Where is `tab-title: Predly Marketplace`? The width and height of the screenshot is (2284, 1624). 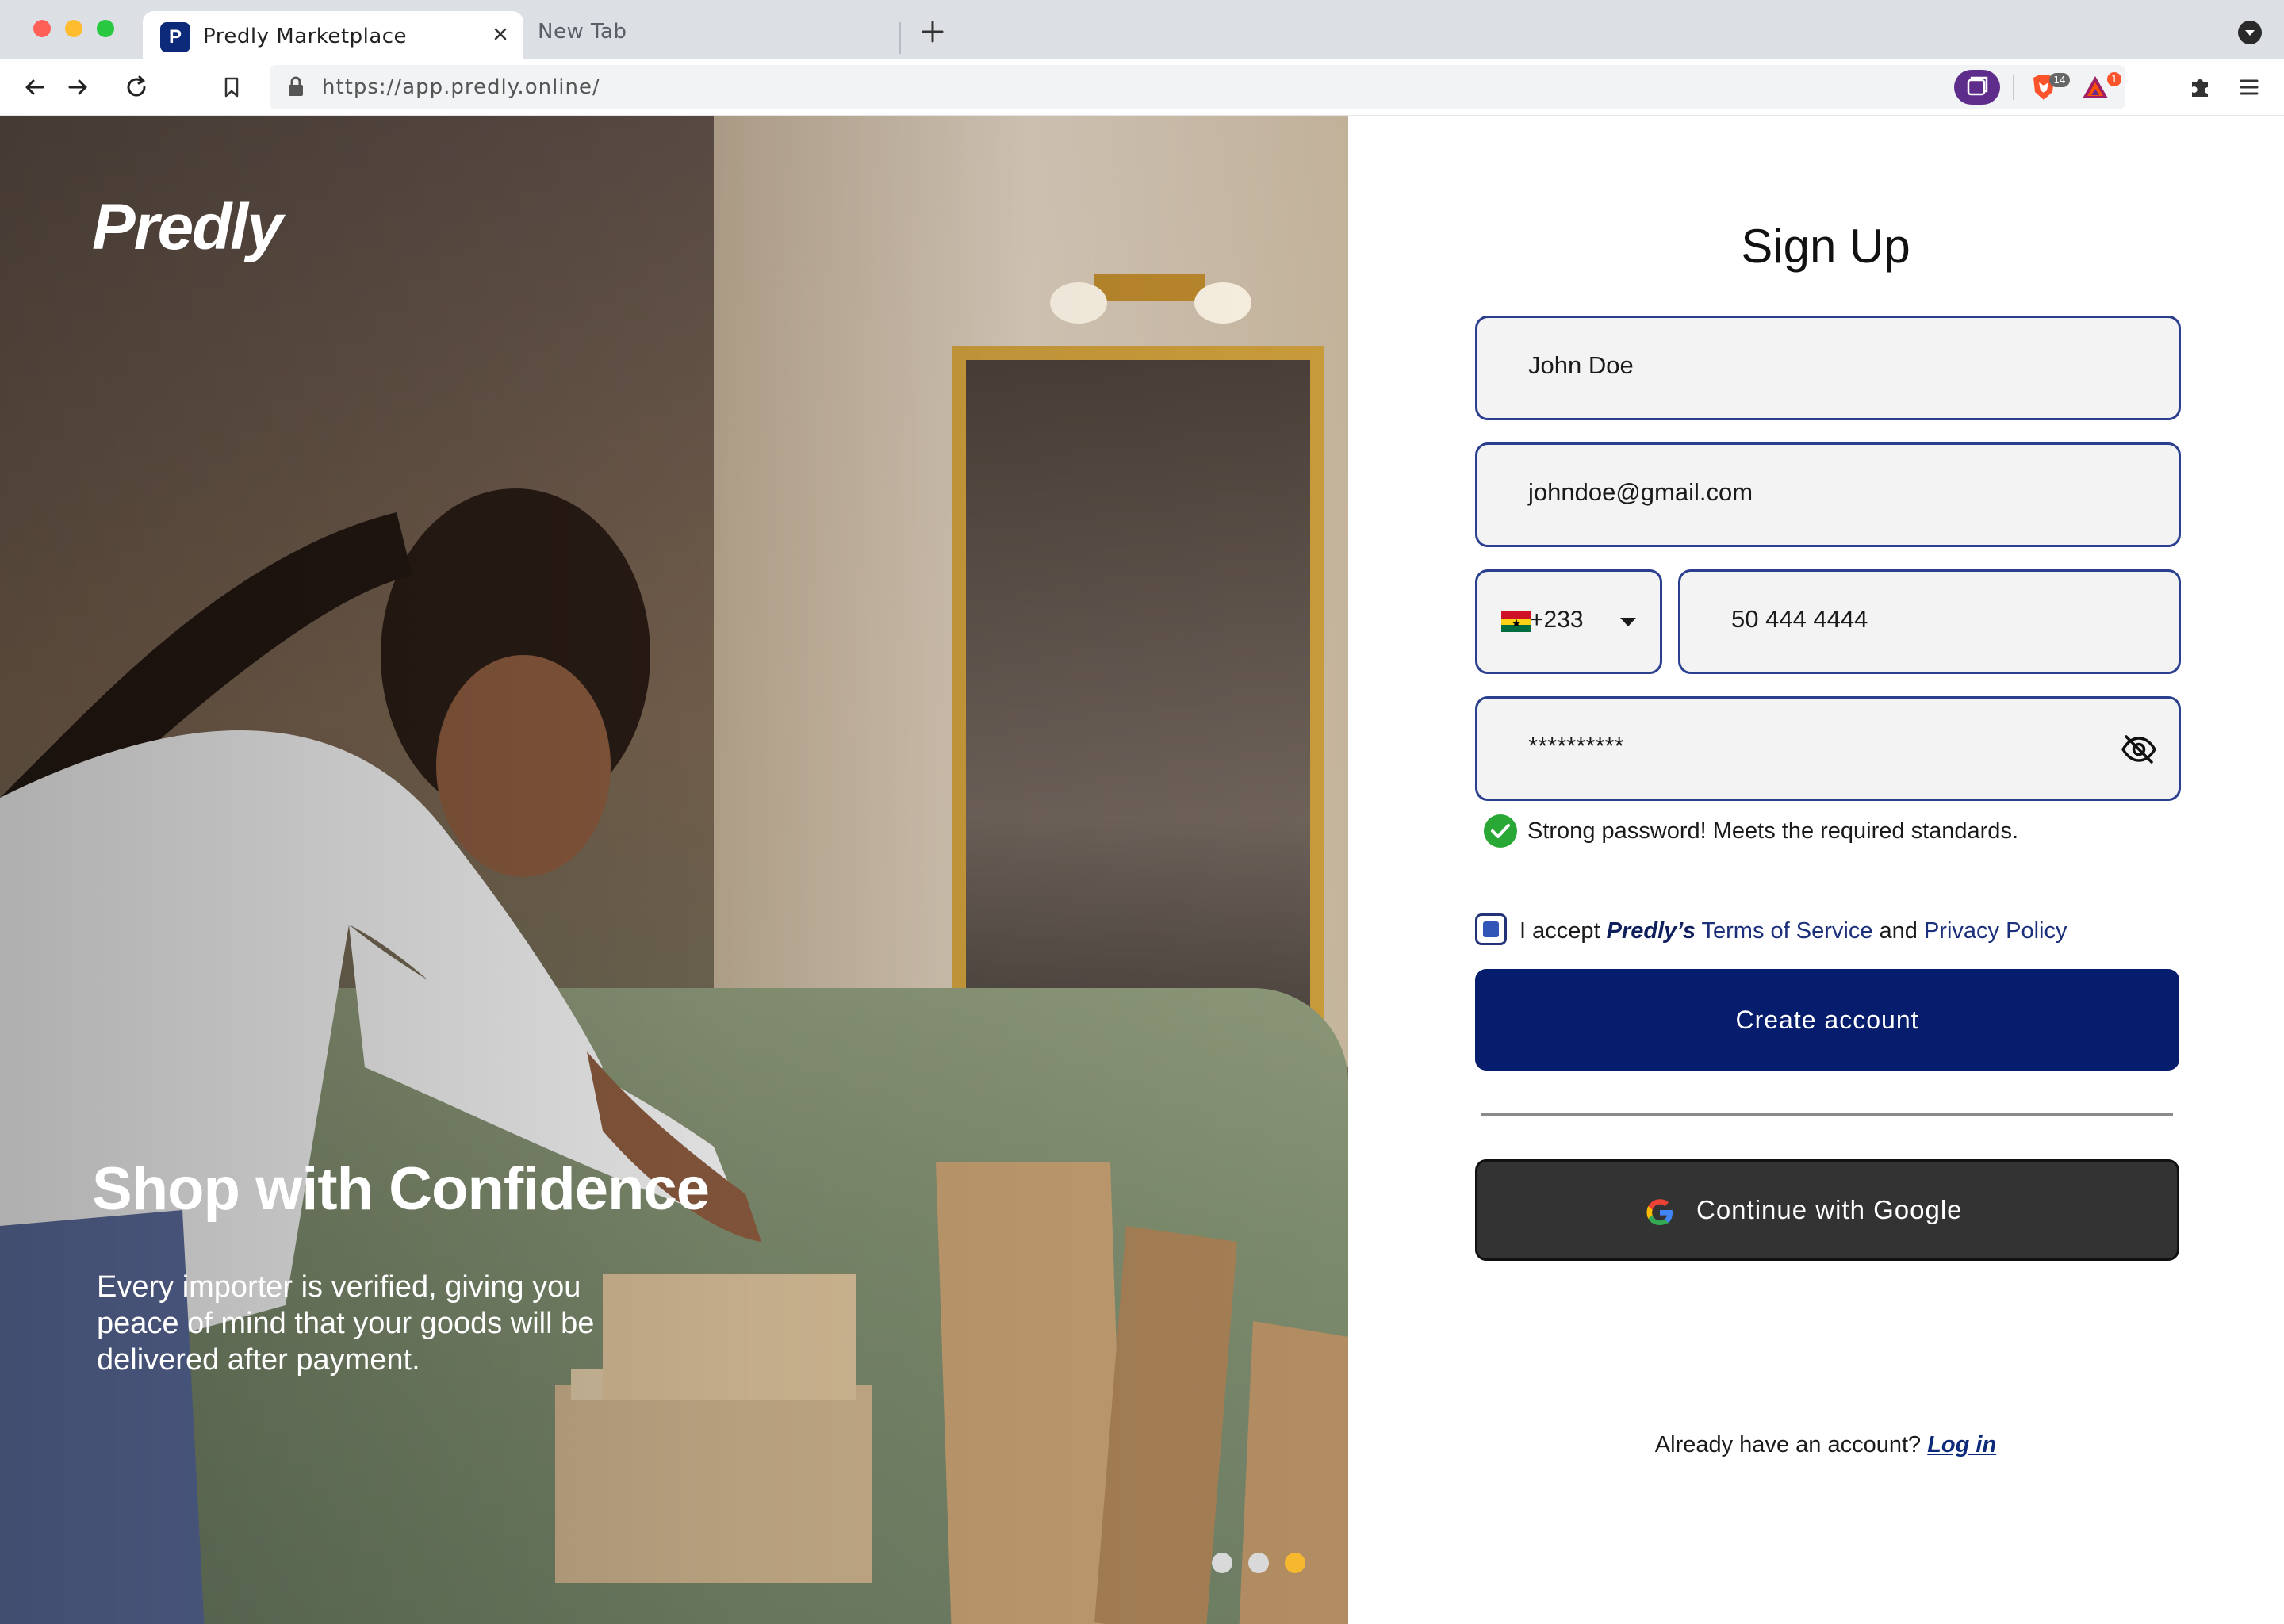 tab-title: Predly Marketplace is located at coordinates (305, 36).